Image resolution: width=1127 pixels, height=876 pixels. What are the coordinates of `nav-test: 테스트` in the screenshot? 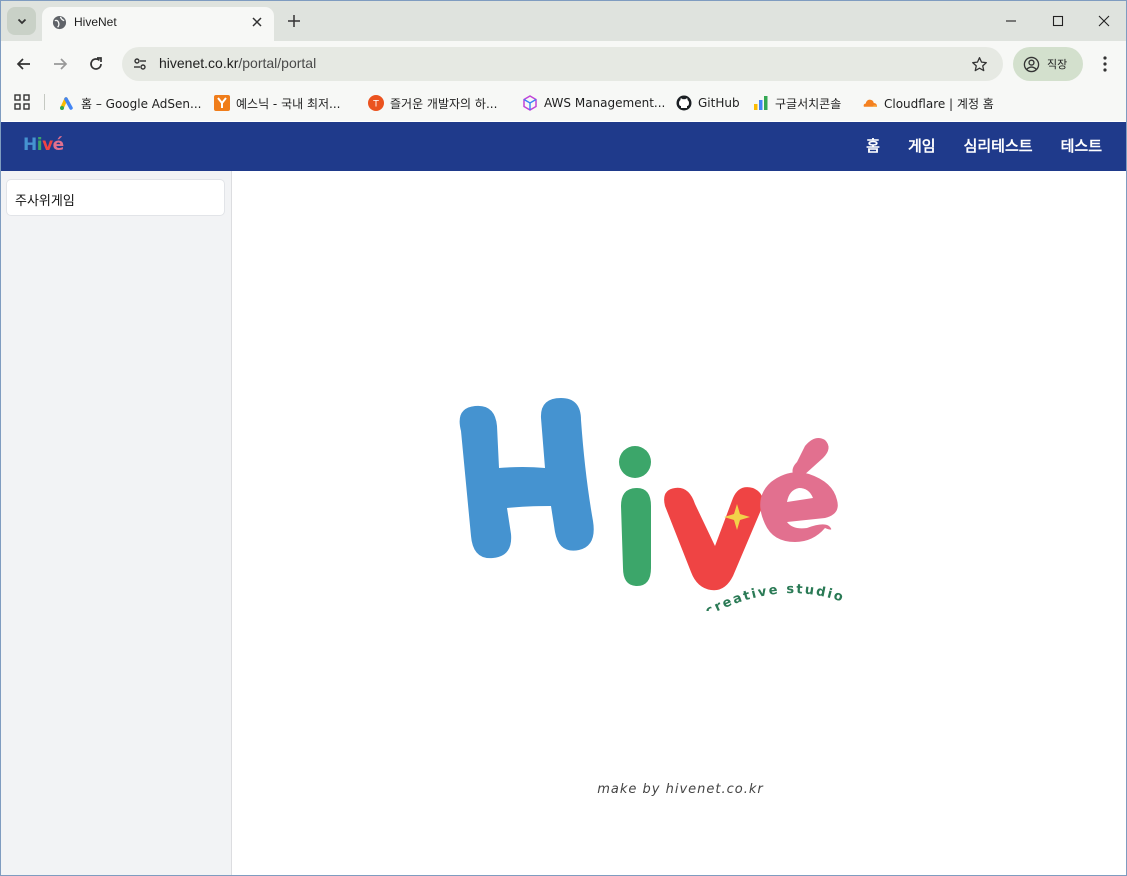 It's located at (1081, 145).